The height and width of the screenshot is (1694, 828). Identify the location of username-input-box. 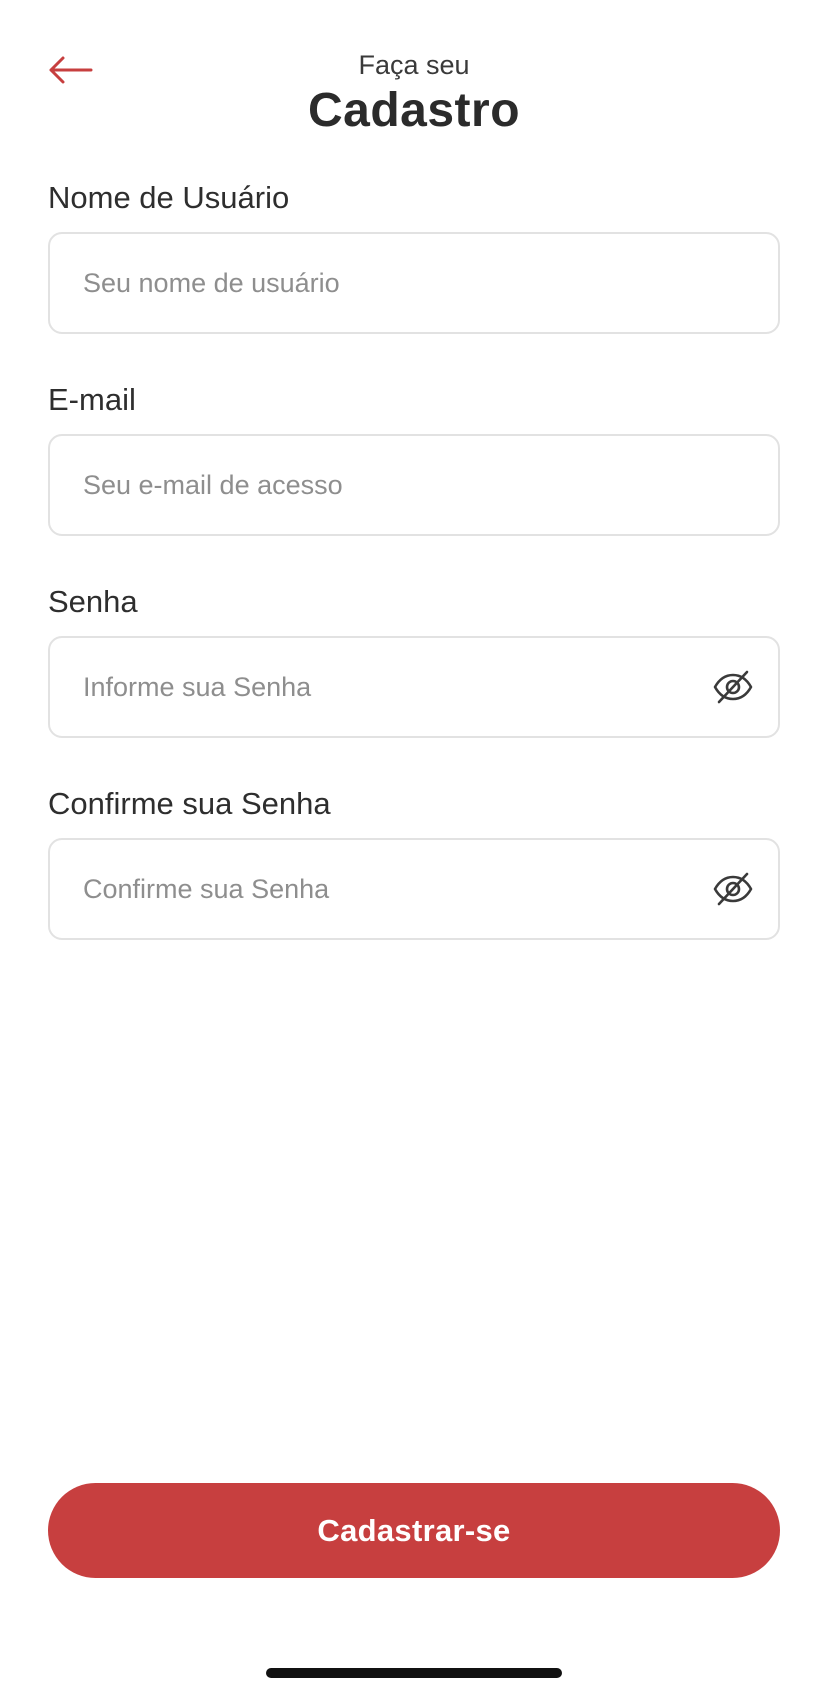
(414, 283).